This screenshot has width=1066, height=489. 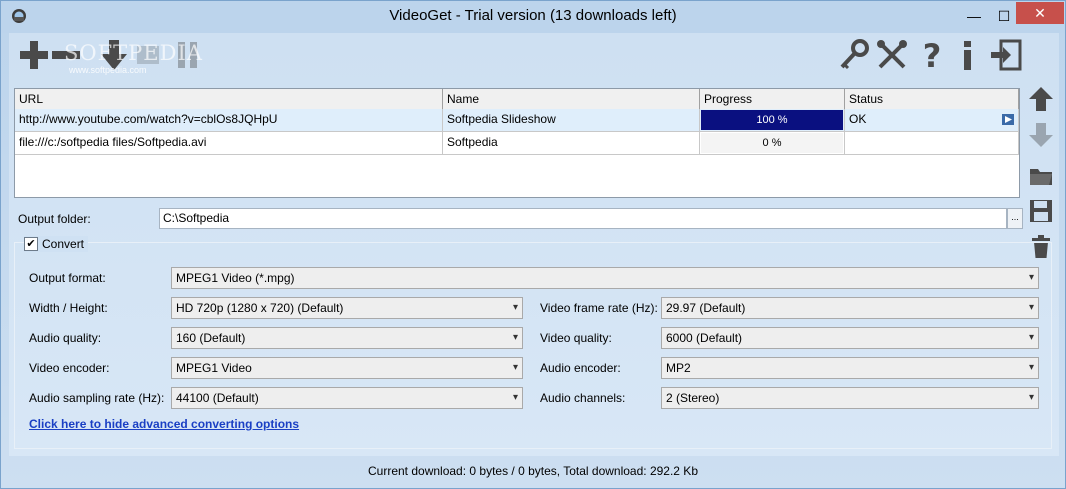 I want to click on help-icon: ?, so click(x=932, y=55).